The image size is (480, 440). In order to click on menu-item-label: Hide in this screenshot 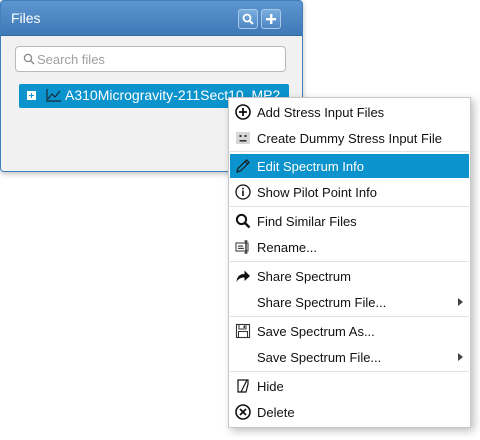, I will do `click(270, 386)`.